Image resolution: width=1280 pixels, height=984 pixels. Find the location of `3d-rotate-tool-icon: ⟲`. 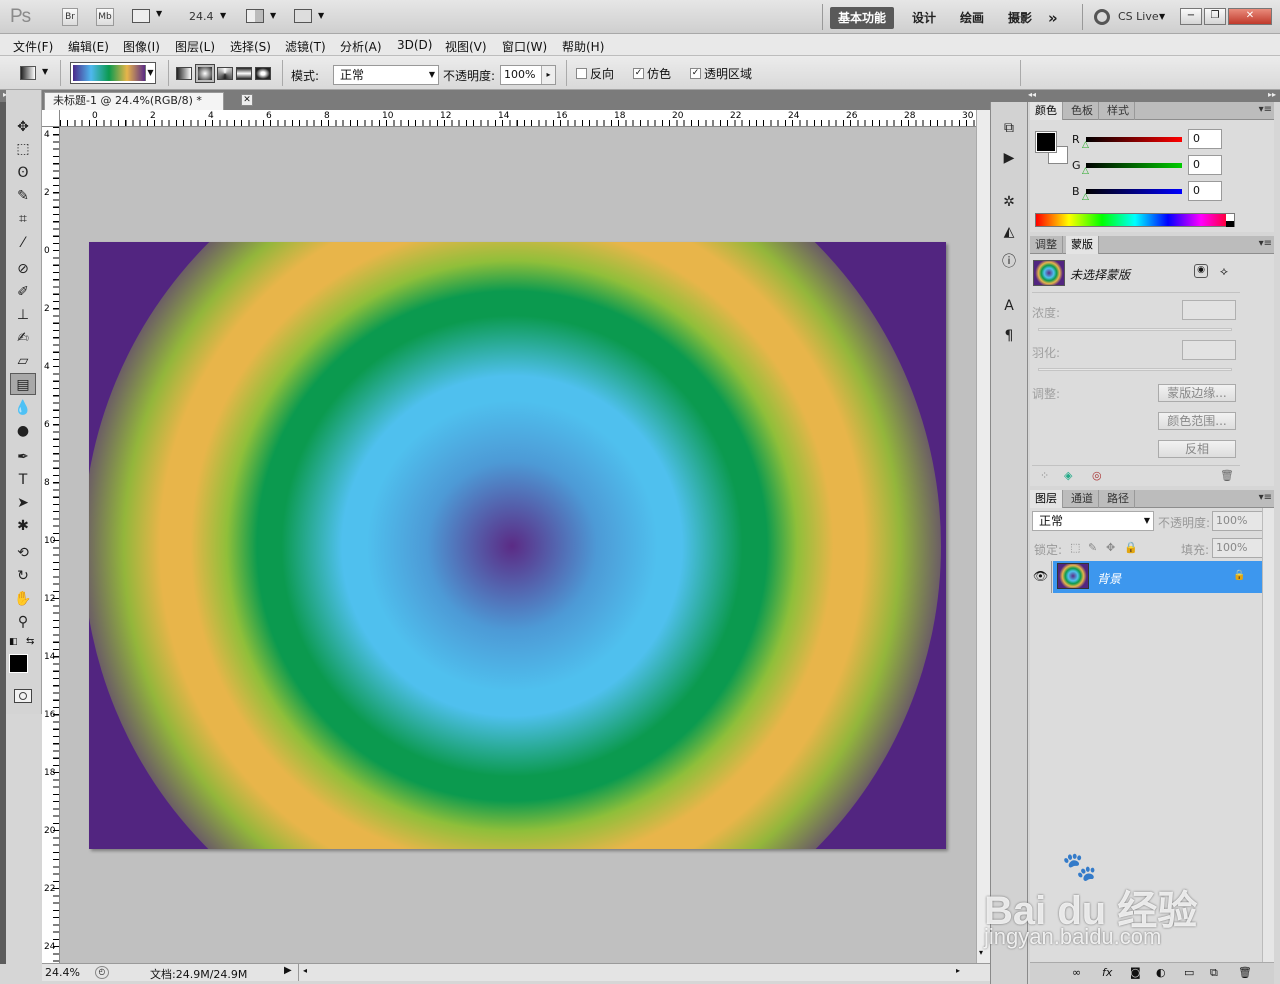

3d-rotate-tool-icon: ⟲ is located at coordinates (23, 553).